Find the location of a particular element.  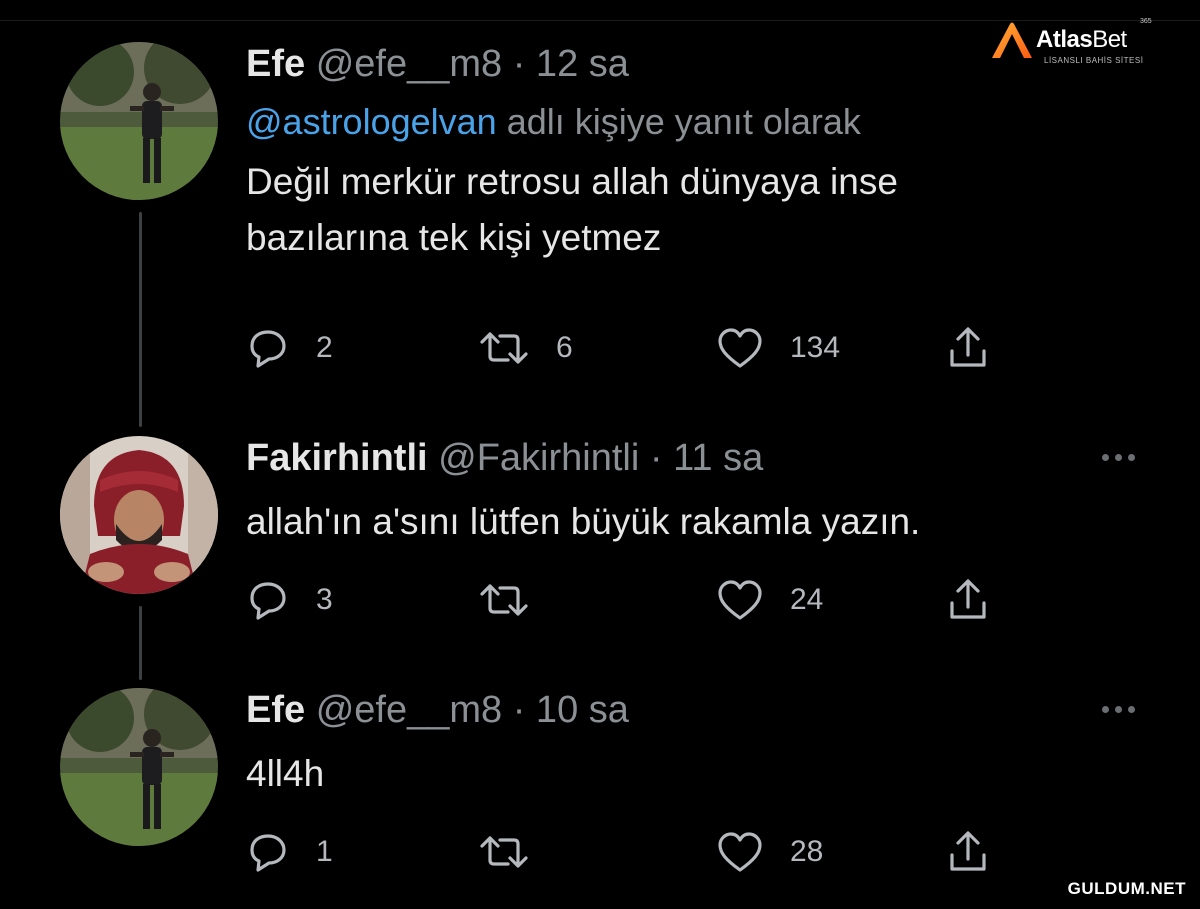

retweet-count: 6 is located at coordinates (564, 347).